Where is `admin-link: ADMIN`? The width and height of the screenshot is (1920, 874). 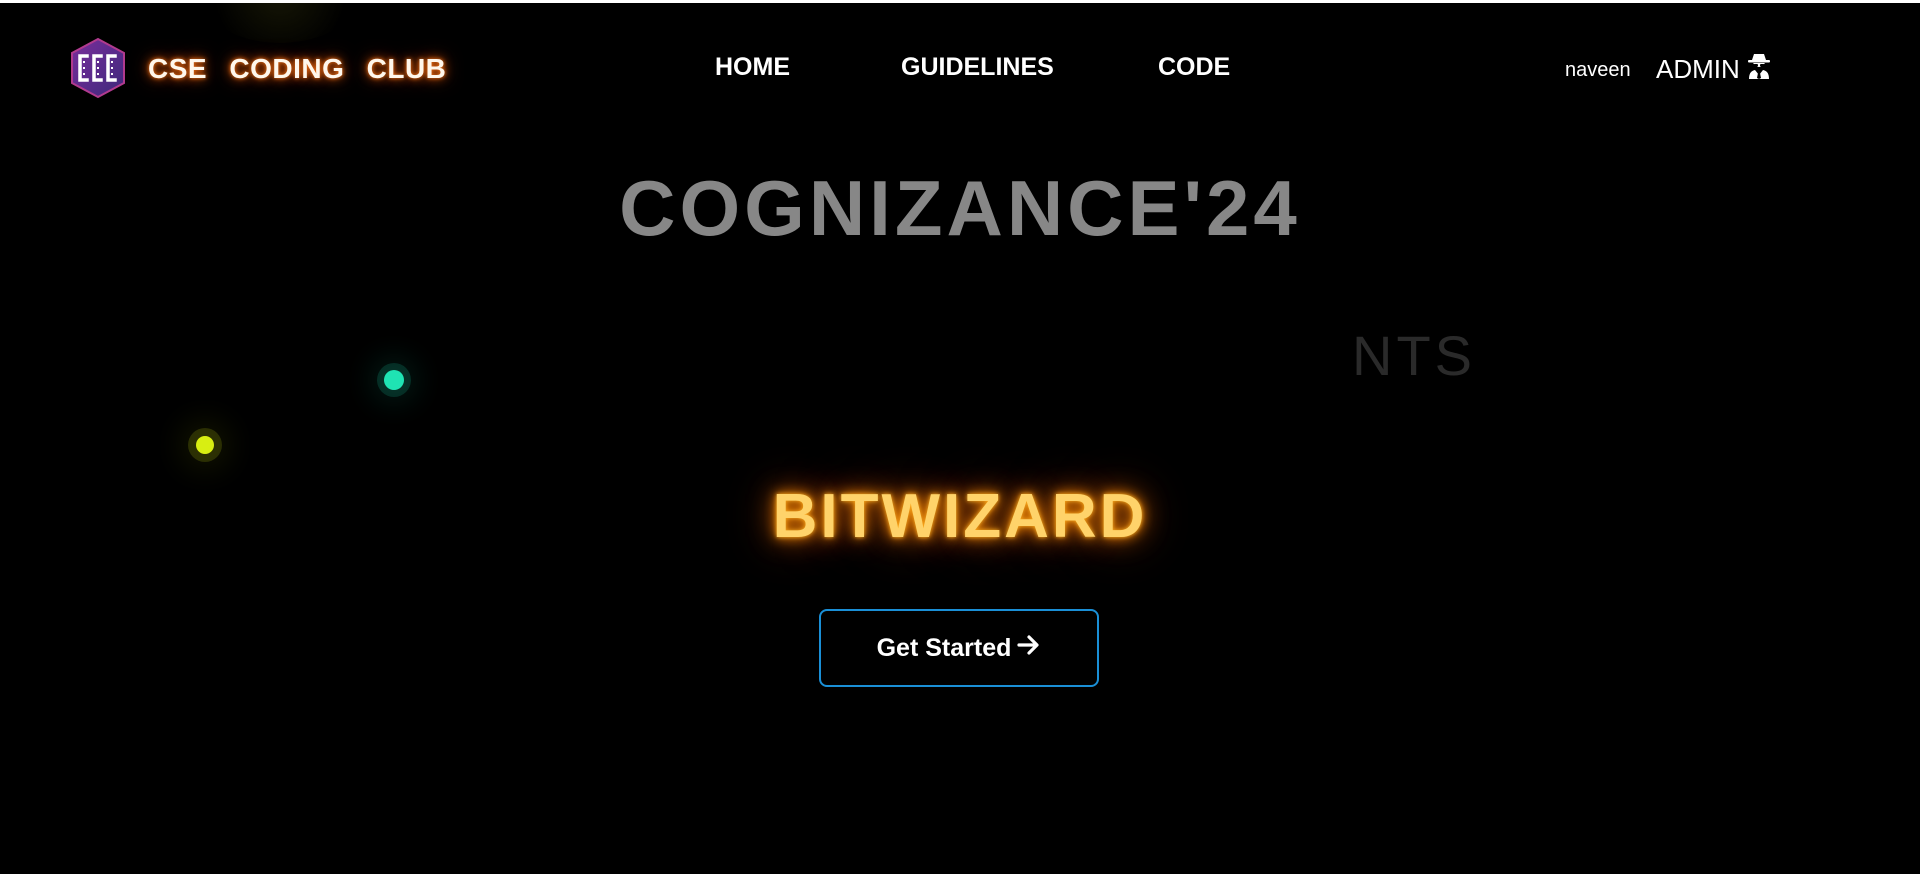
admin-link: ADMIN is located at coordinates (1714, 69).